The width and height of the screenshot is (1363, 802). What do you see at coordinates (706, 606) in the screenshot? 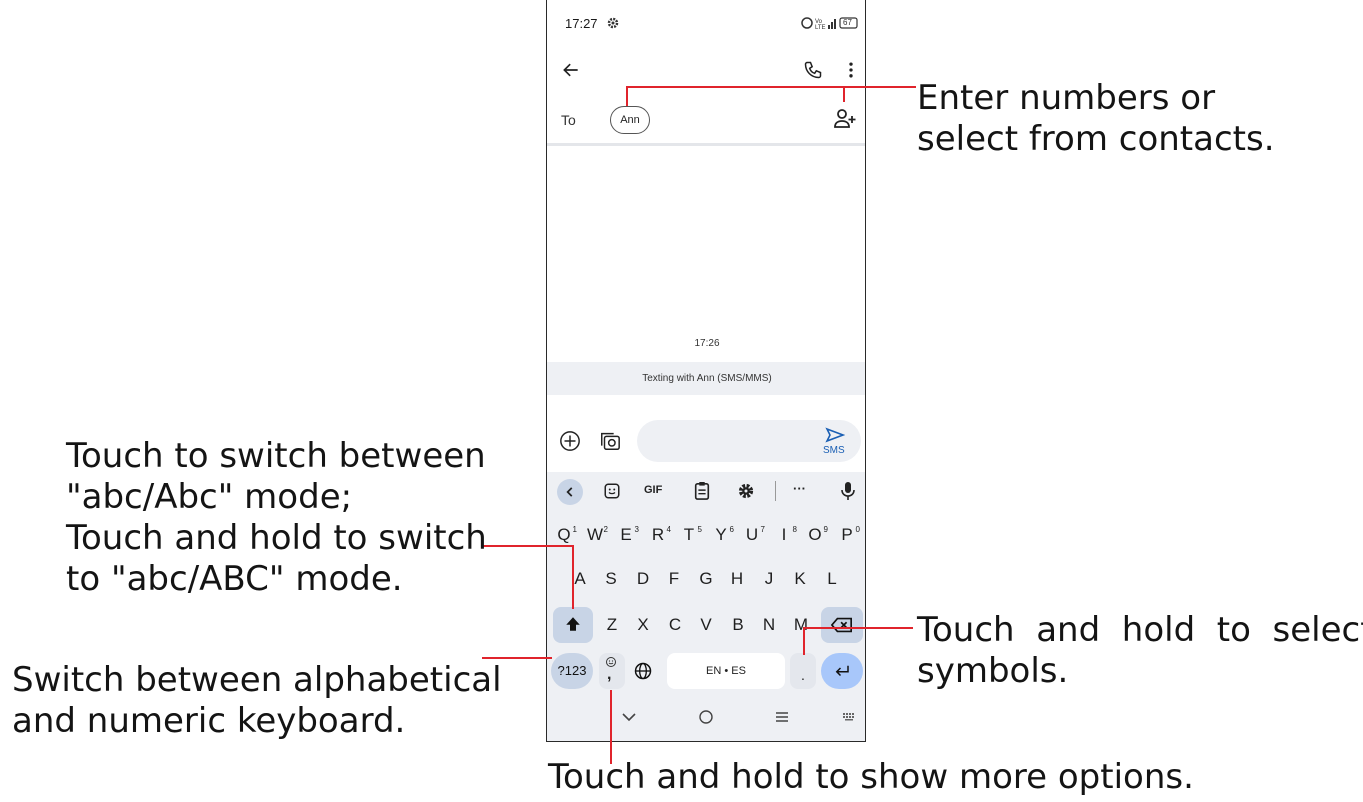
I see `keyboard` at bounding box center [706, 606].